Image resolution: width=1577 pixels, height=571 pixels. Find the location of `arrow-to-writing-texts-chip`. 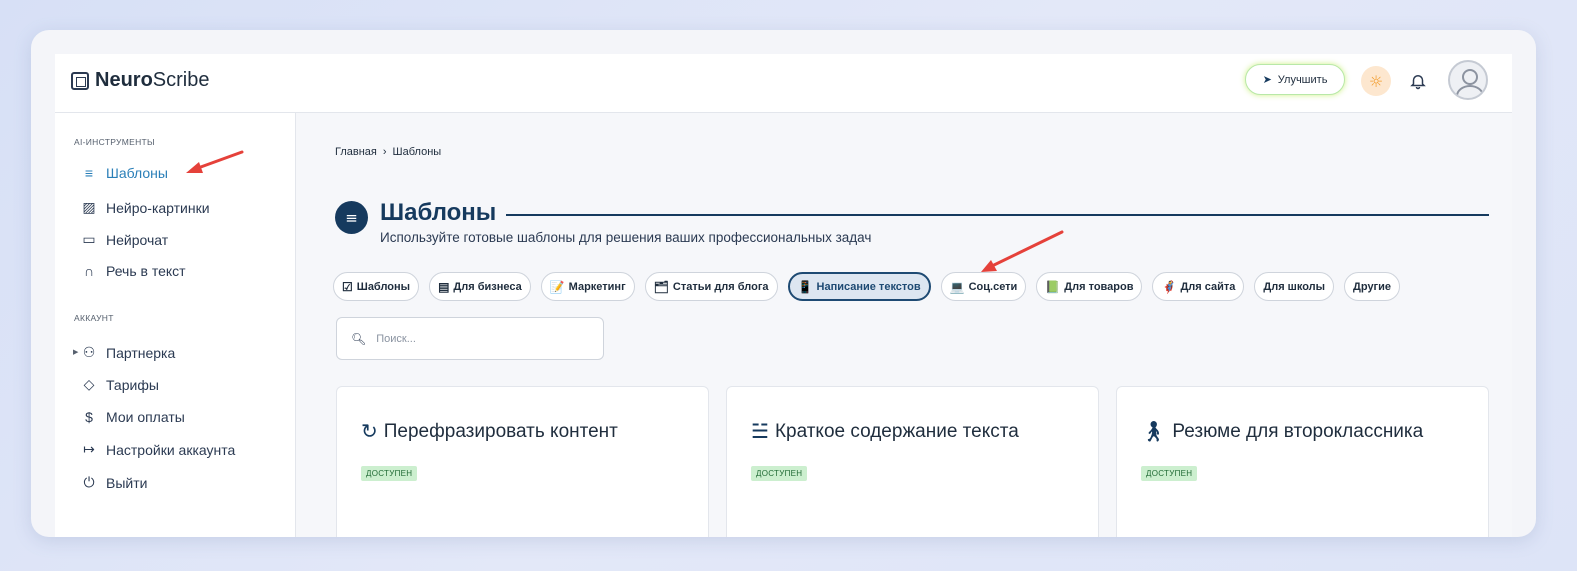

arrow-to-writing-texts-chip is located at coordinates (1022, 251).